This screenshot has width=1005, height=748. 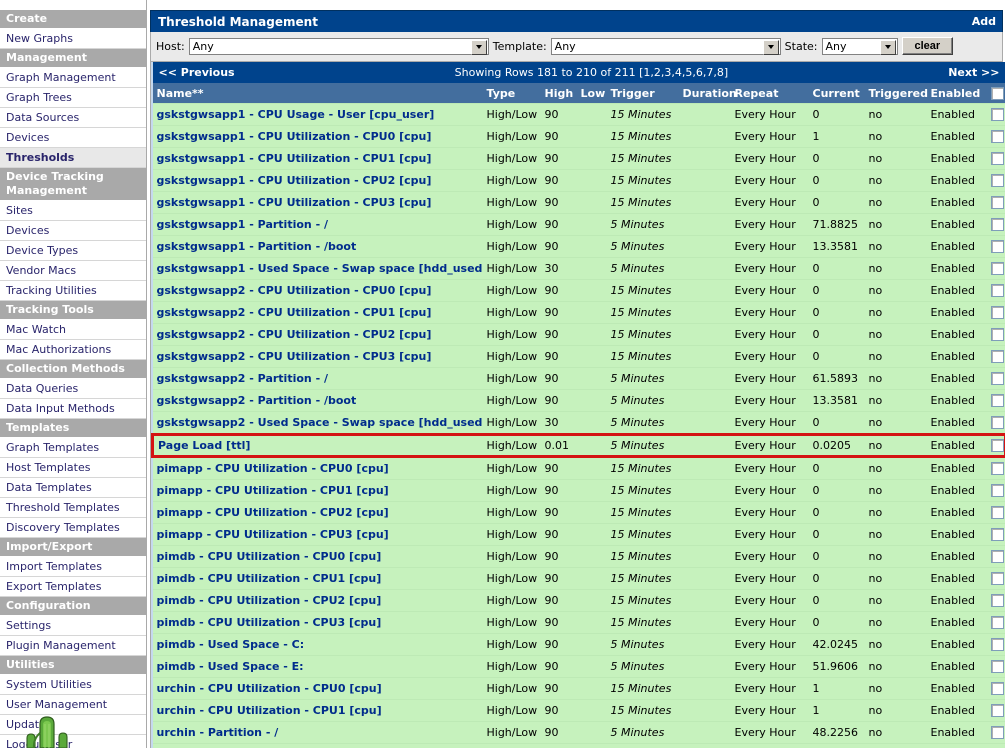 What do you see at coordinates (73, 271) in the screenshot?
I see `sidebar-item-vendor-macs: Vendor Macs` at bounding box center [73, 271].